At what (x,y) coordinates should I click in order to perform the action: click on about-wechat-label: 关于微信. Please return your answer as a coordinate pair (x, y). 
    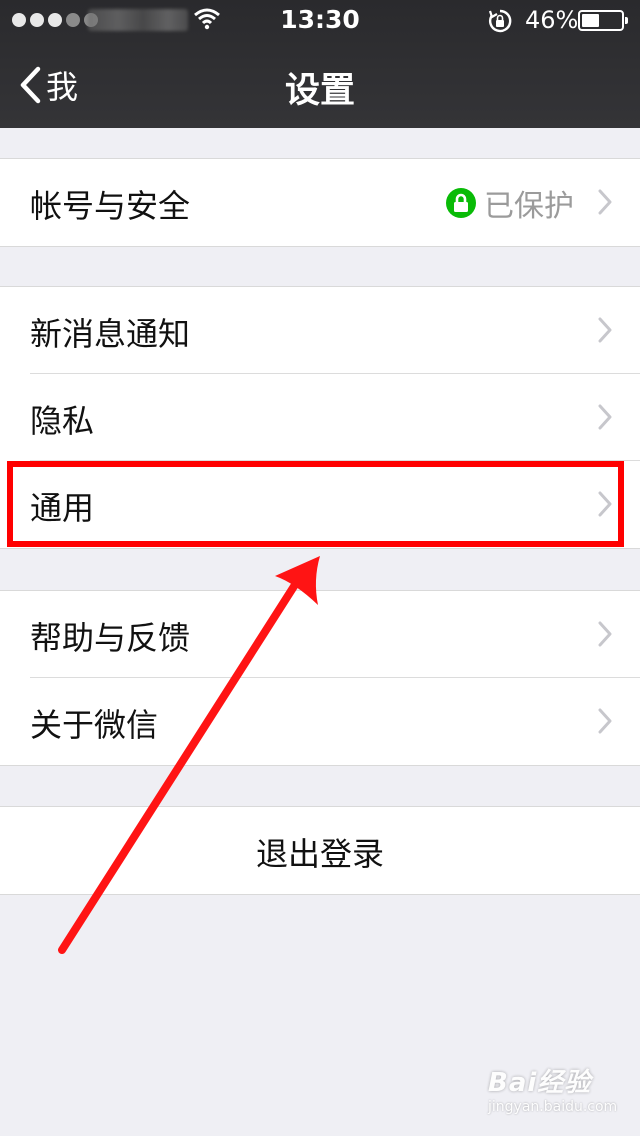
    Looking at the image, I should click on (94, 725).